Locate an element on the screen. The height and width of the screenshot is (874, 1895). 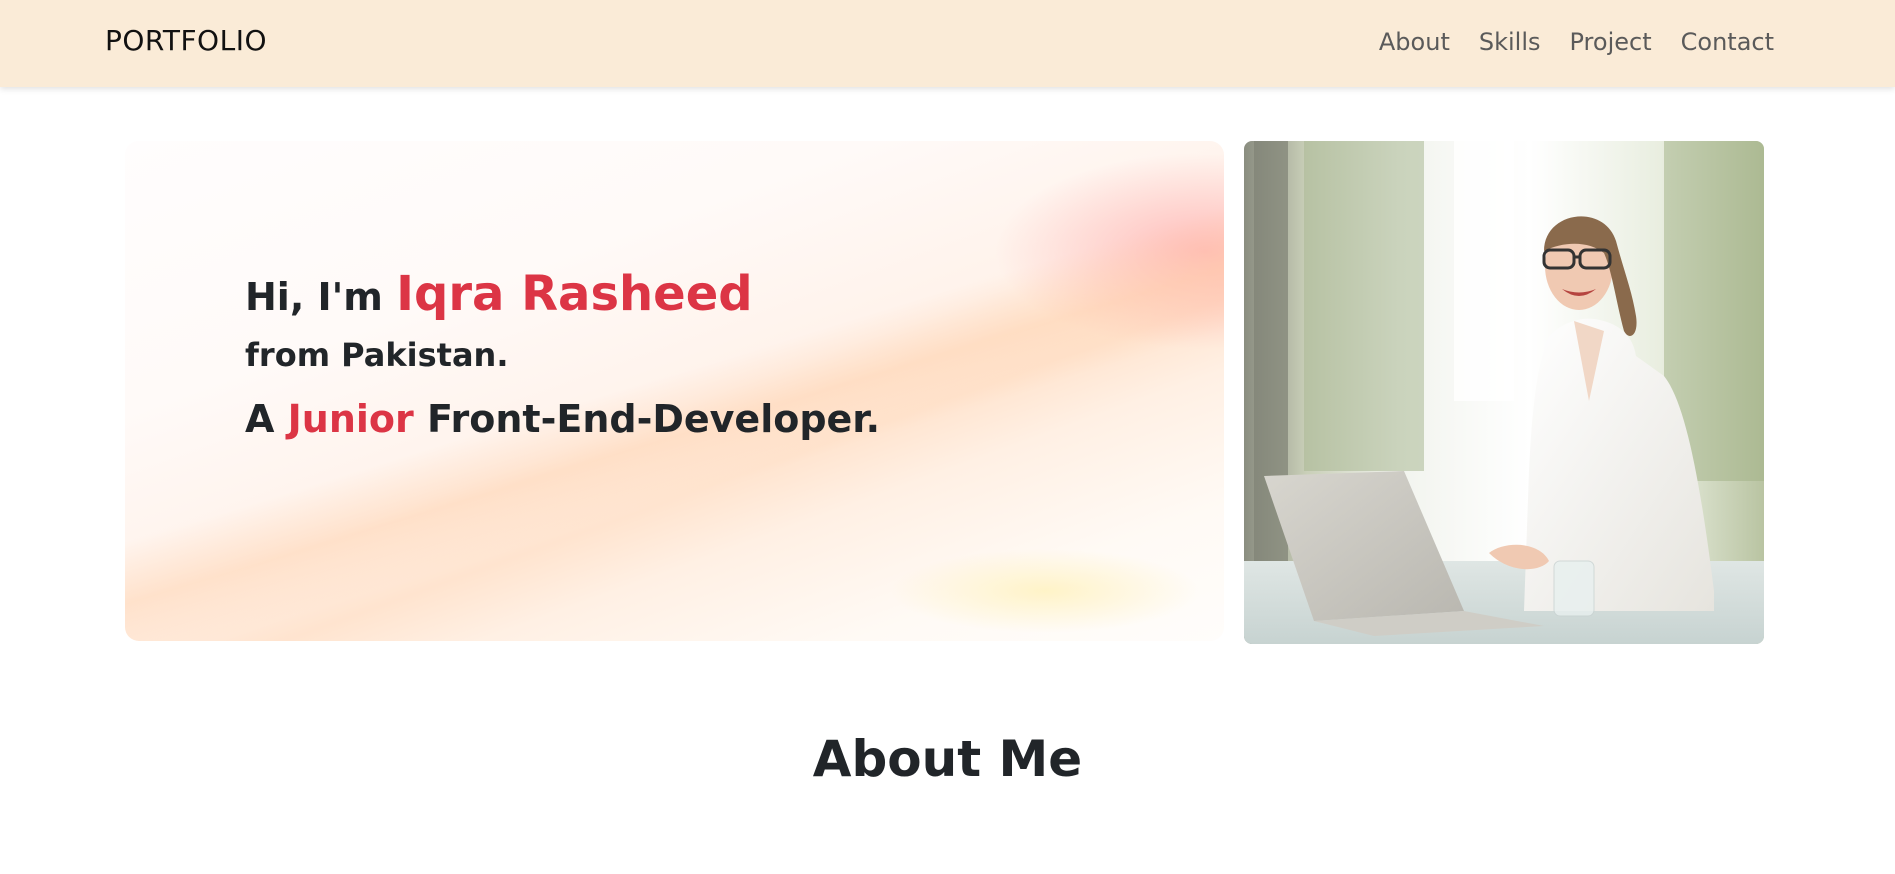
nav-link-about: About is located at coordinates (1414, 42).